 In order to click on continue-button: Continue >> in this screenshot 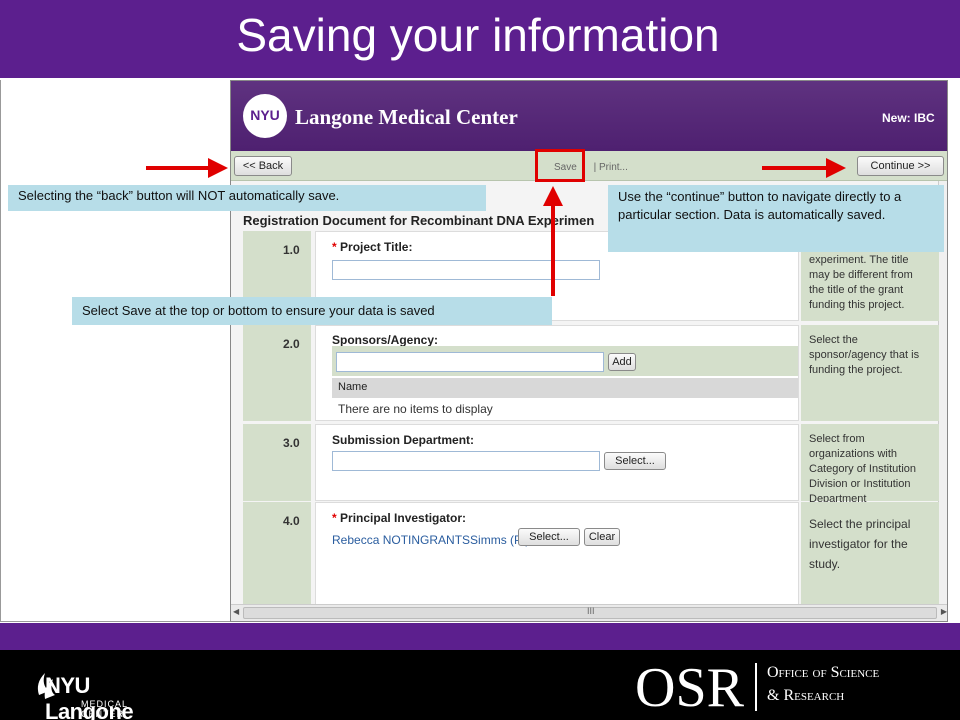, I will do `click(900, 166)`.